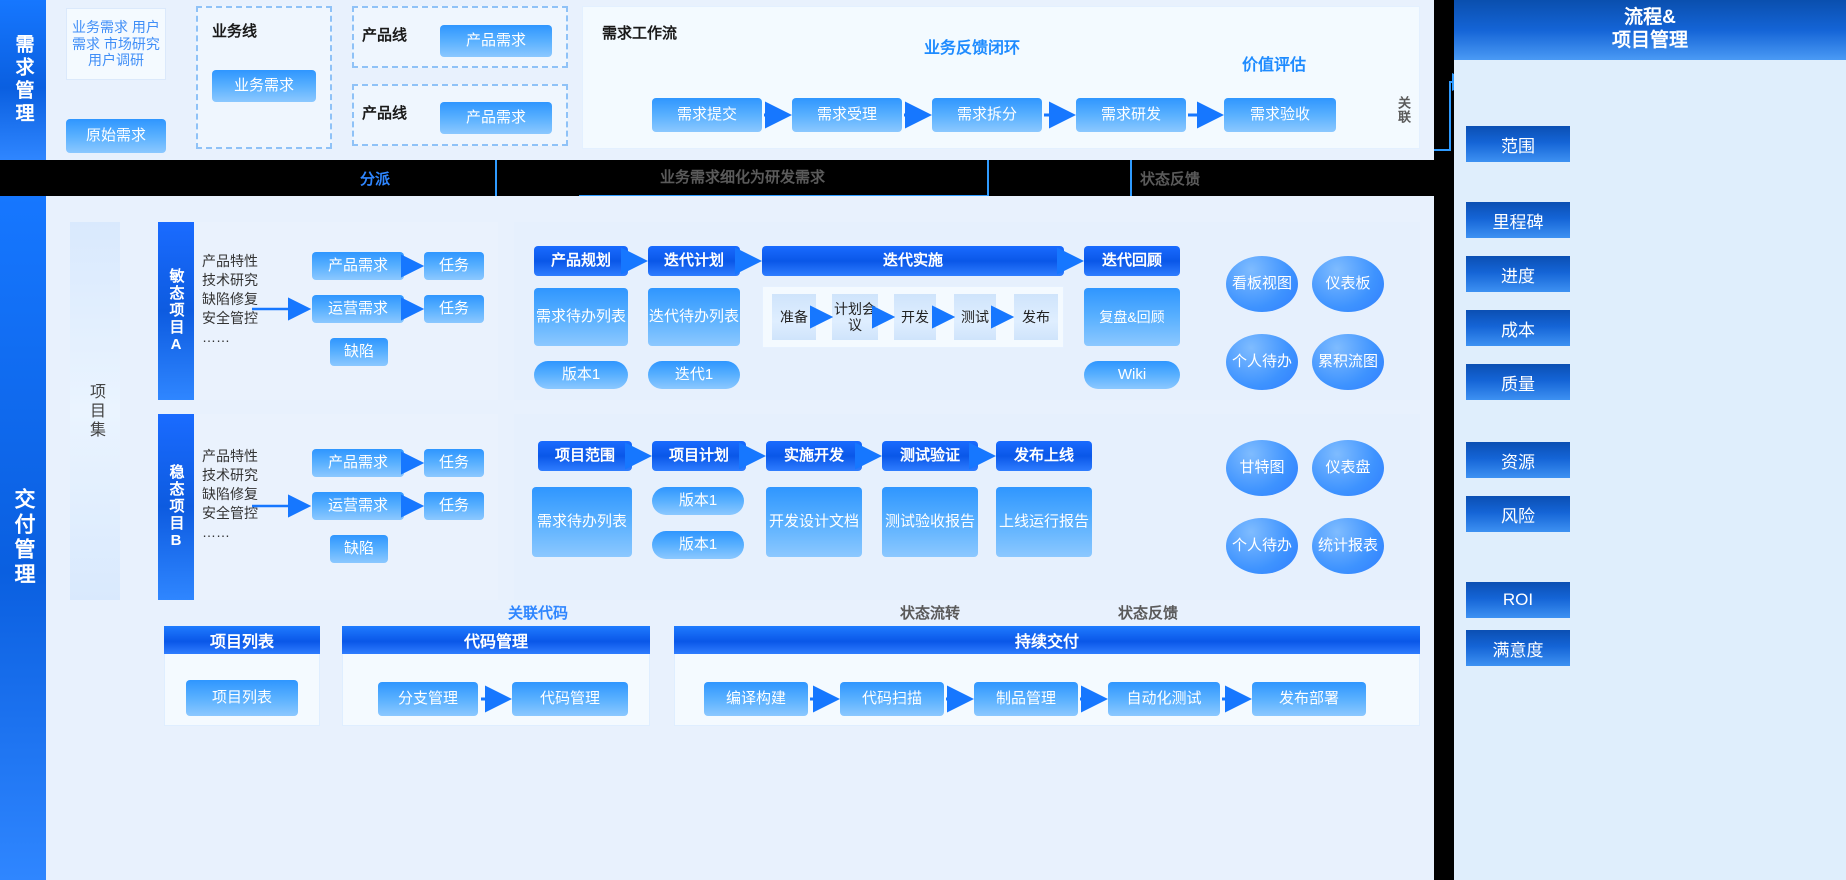  Describe the element at coordinates (975, 317) in the screenshot. I see `sprint-step-3: 测试` at that location.